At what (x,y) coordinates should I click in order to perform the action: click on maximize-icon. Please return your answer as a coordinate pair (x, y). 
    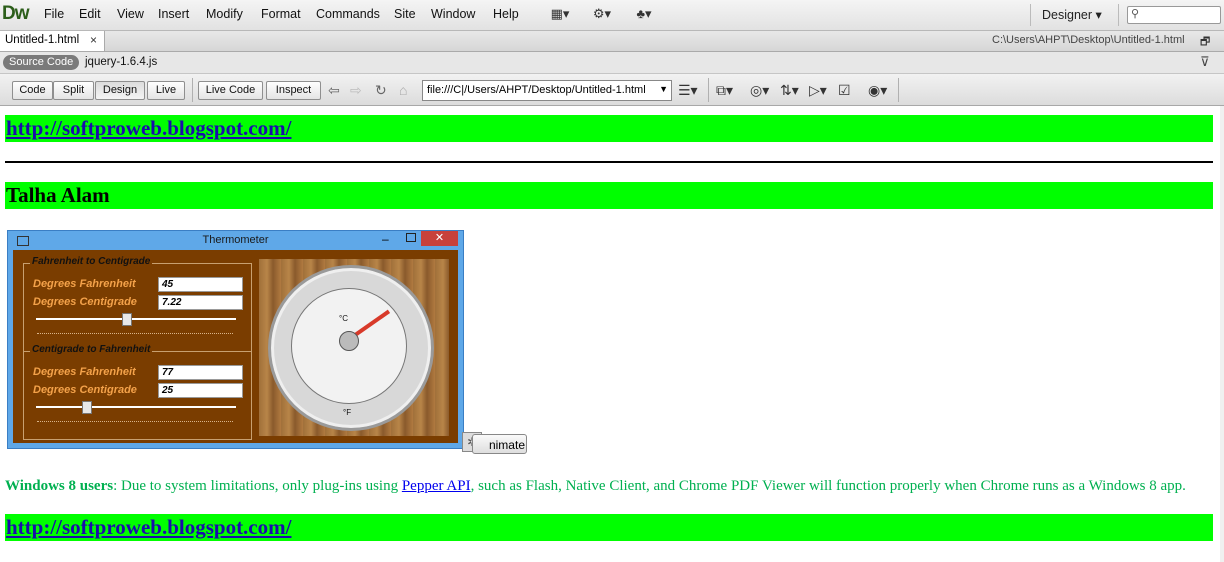
    Looking at the image, I should click on (411, 237).